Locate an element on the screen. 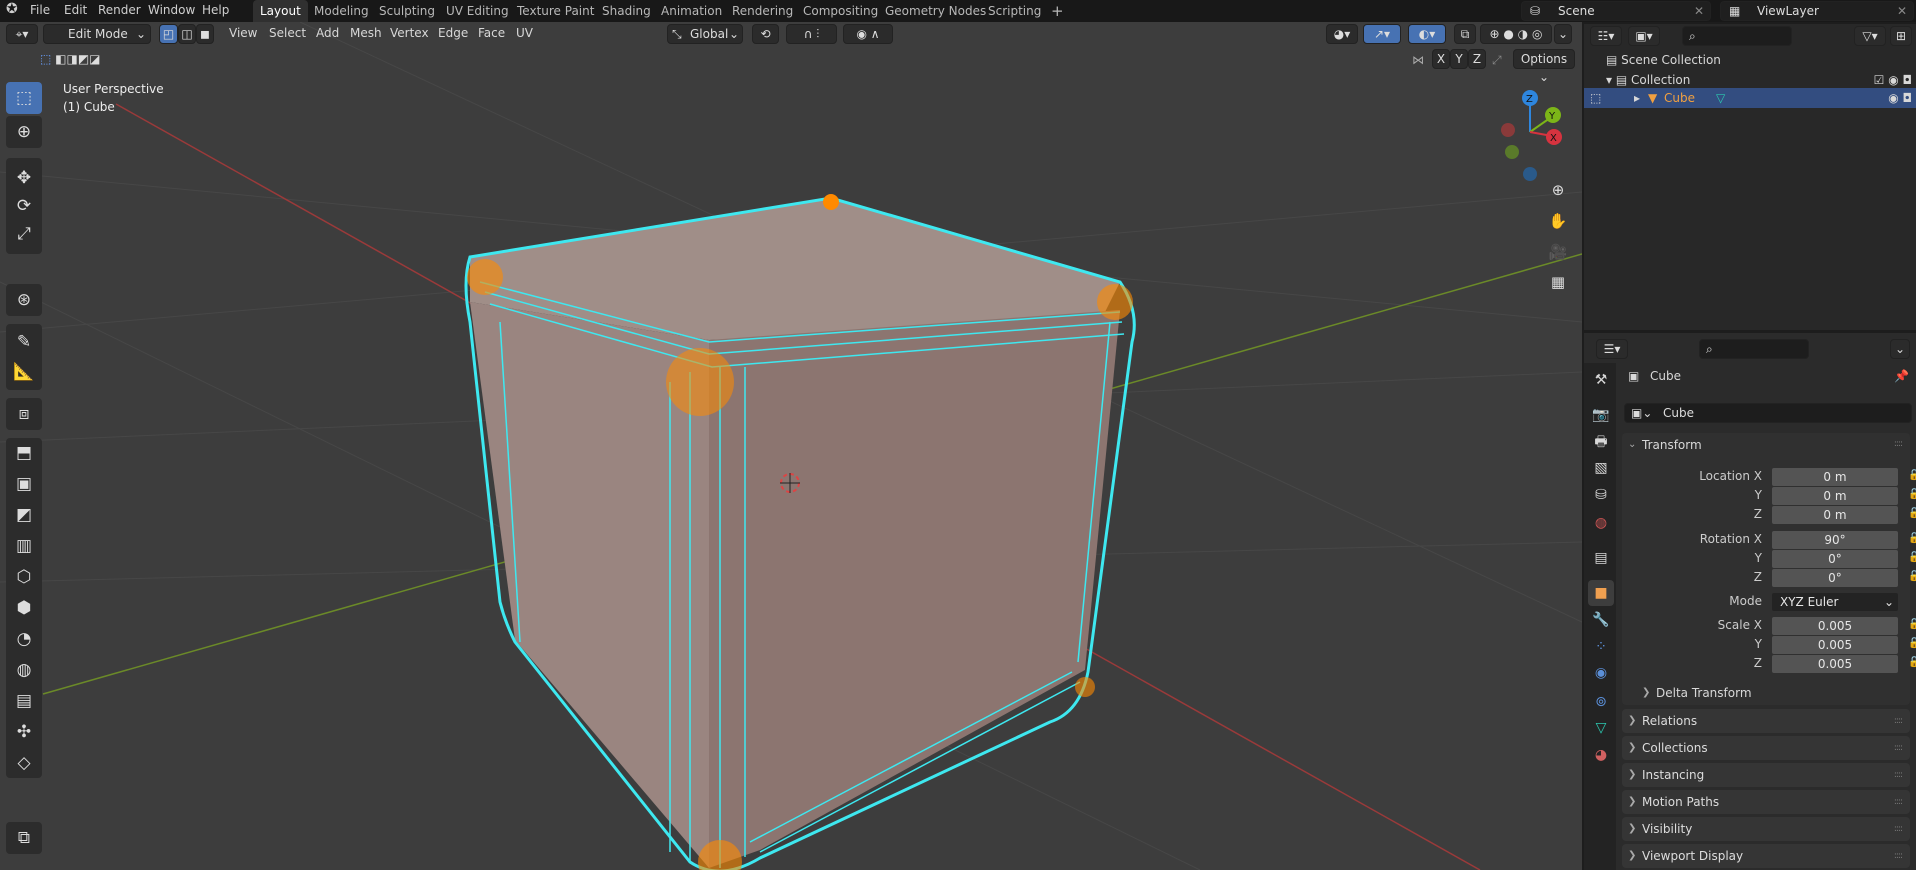 The width and height of the screenshot is (1916, 870). tab-world: ◍ is located at coordinates (1601, 523).